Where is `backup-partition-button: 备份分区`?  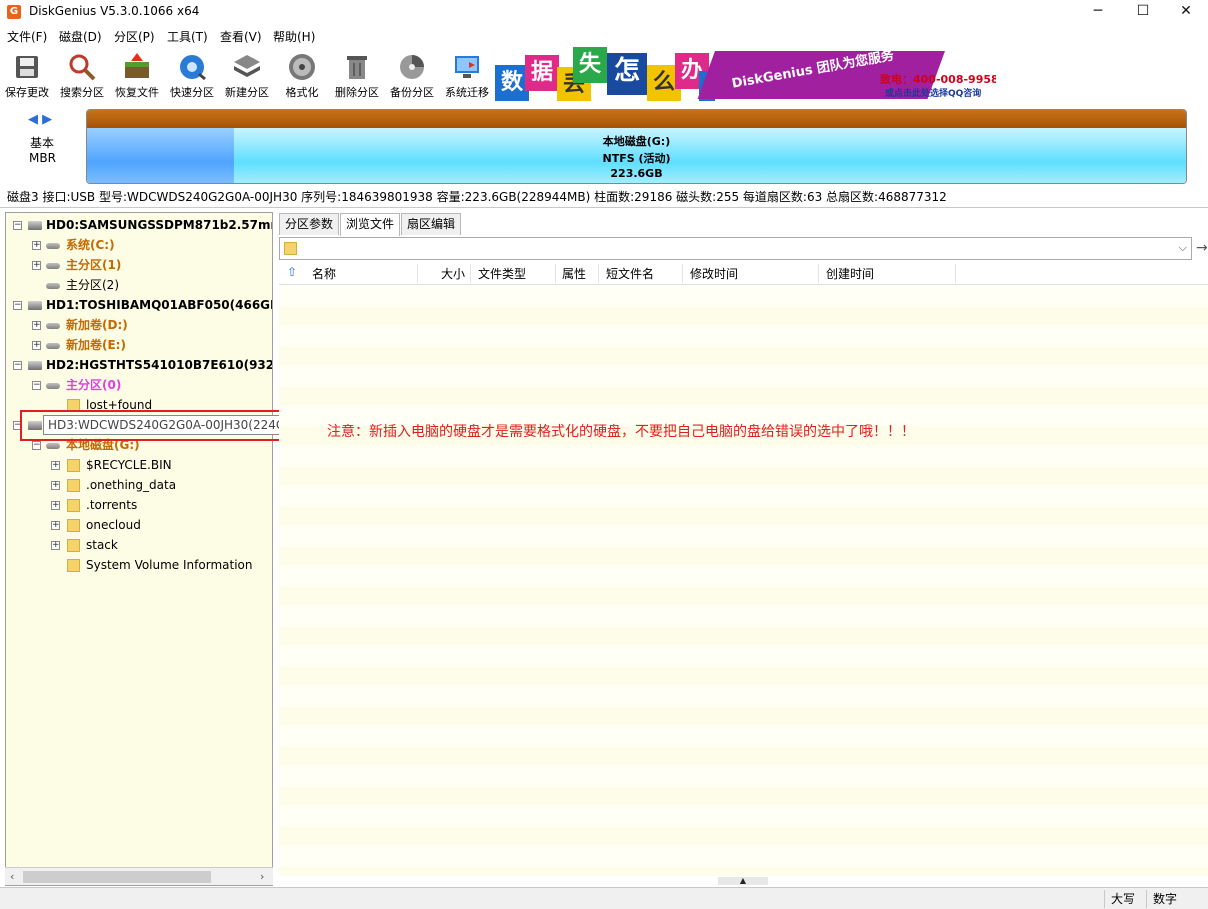 backup-partition-button: 备份分区 is located at coordinates (412, 75).